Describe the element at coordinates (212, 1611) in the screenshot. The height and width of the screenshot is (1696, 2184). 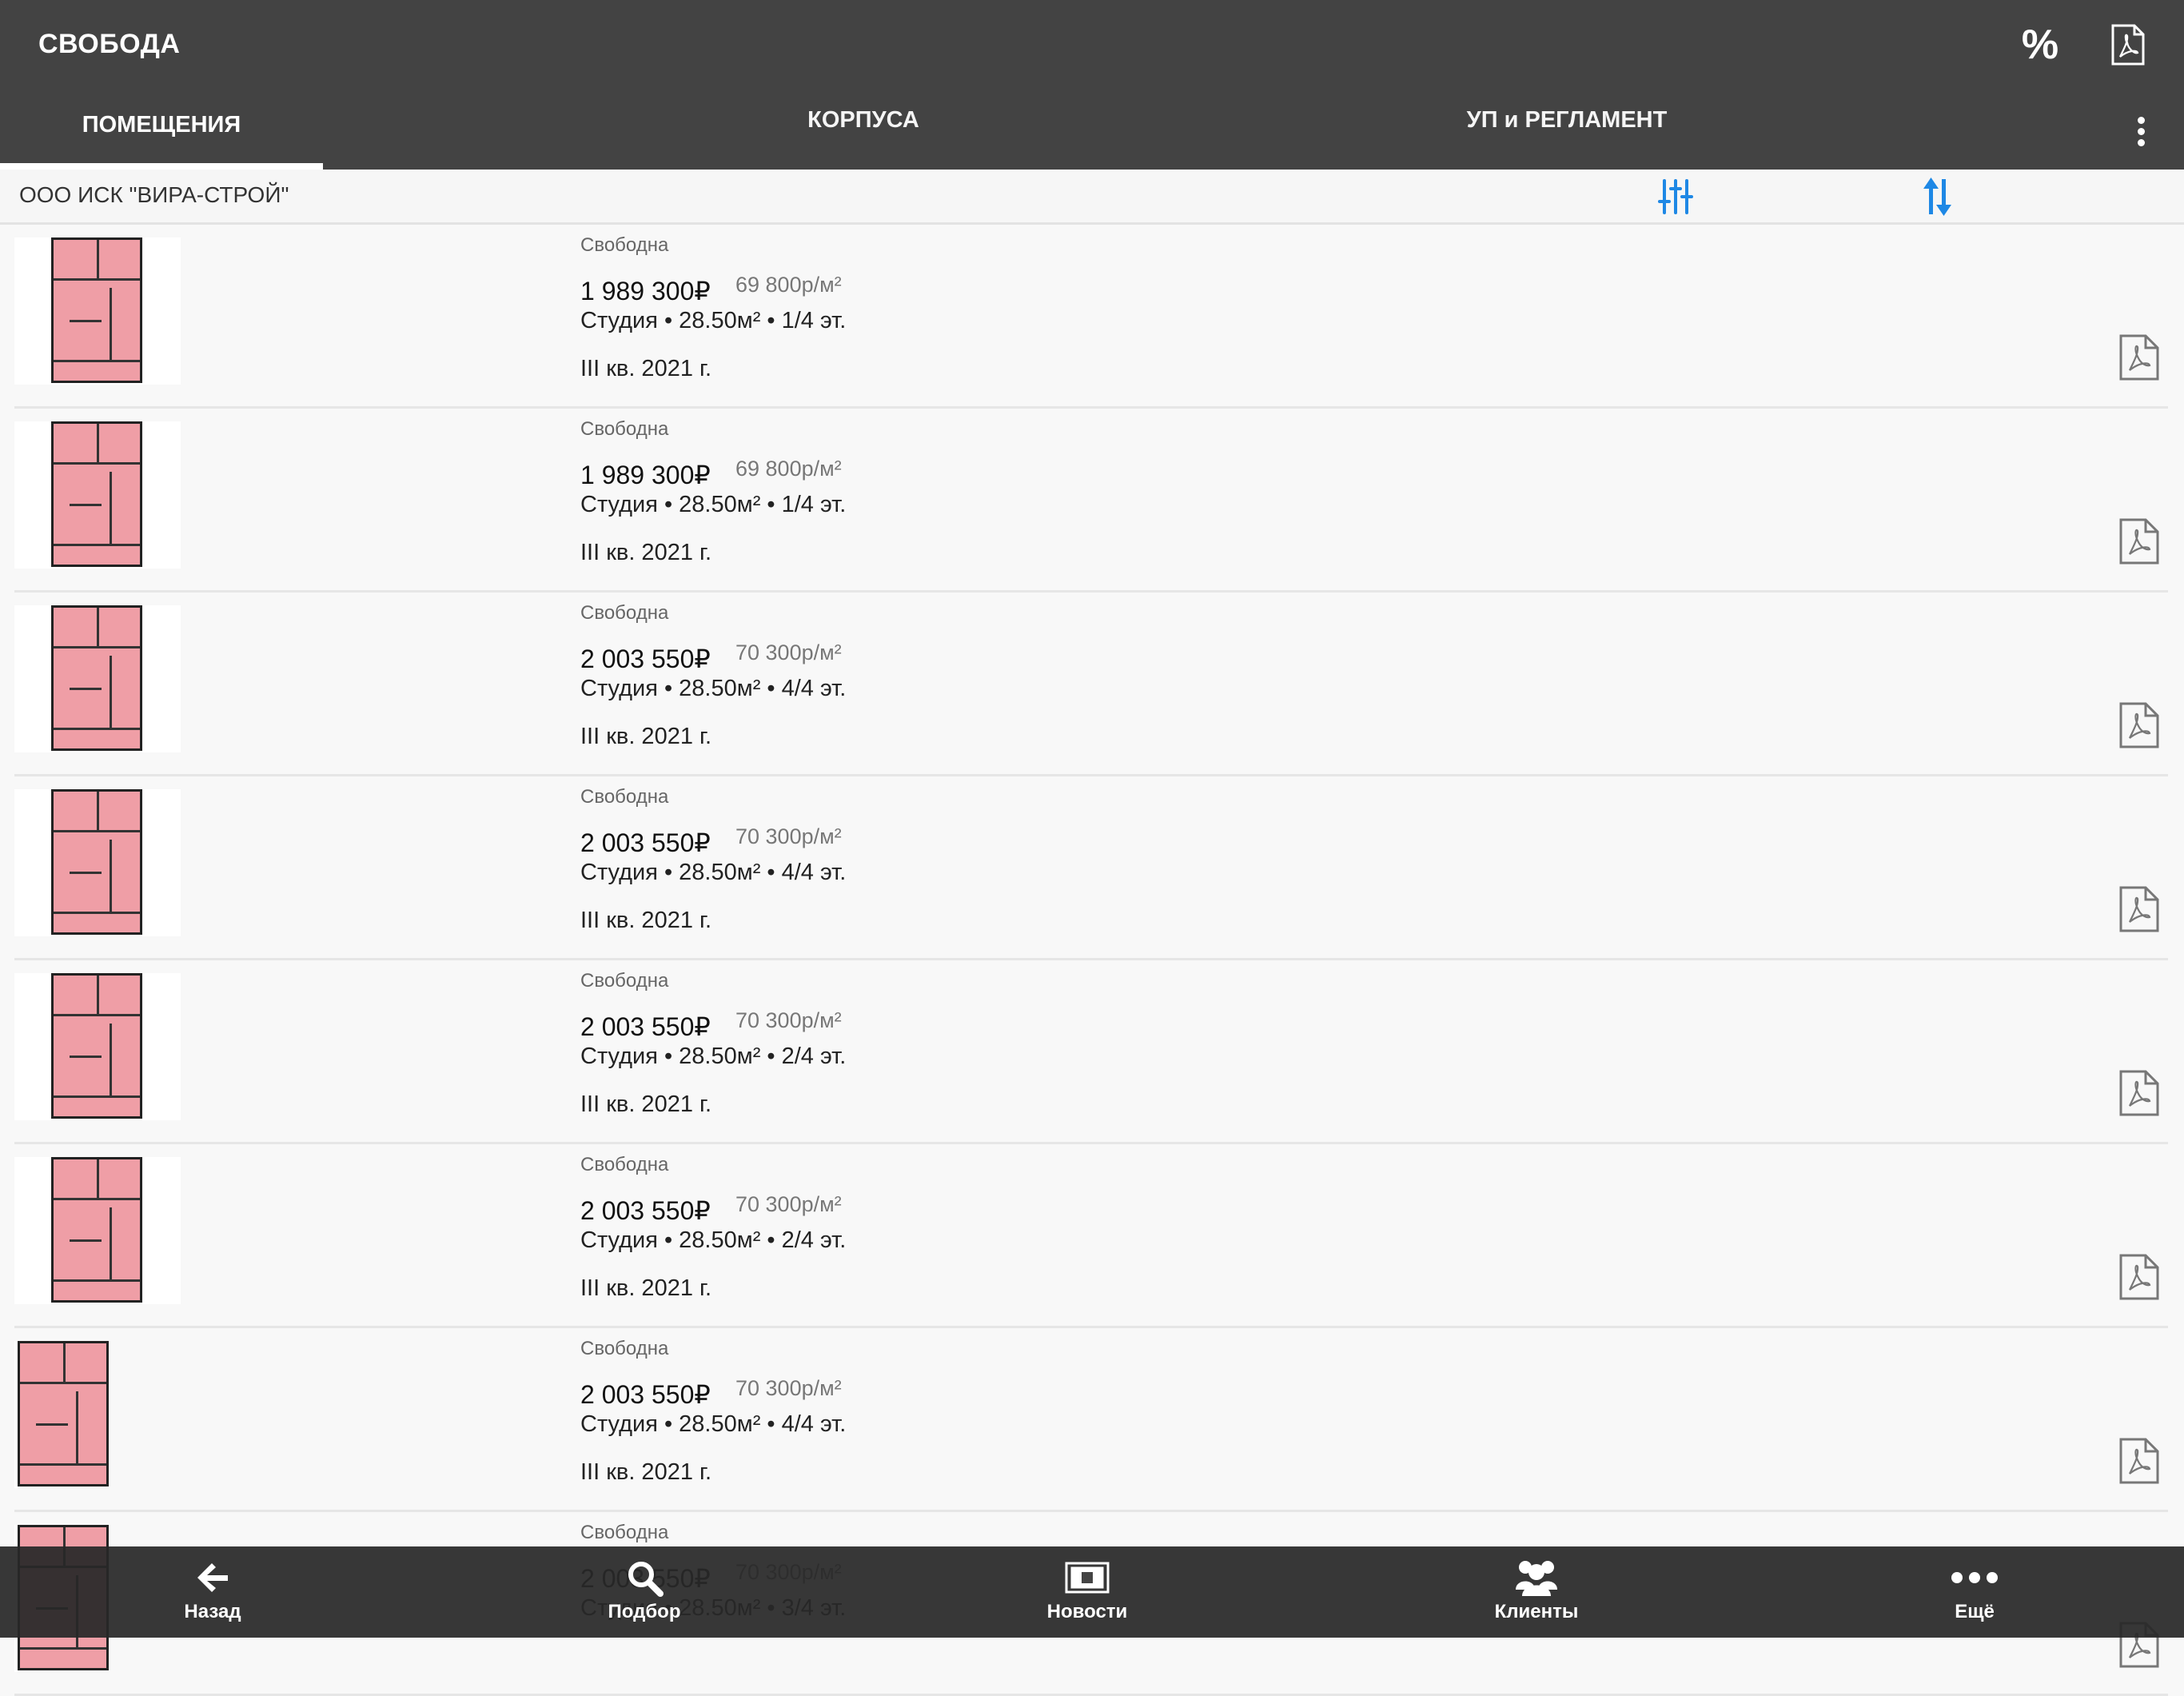
I see `nav-label: Назад` at that location.